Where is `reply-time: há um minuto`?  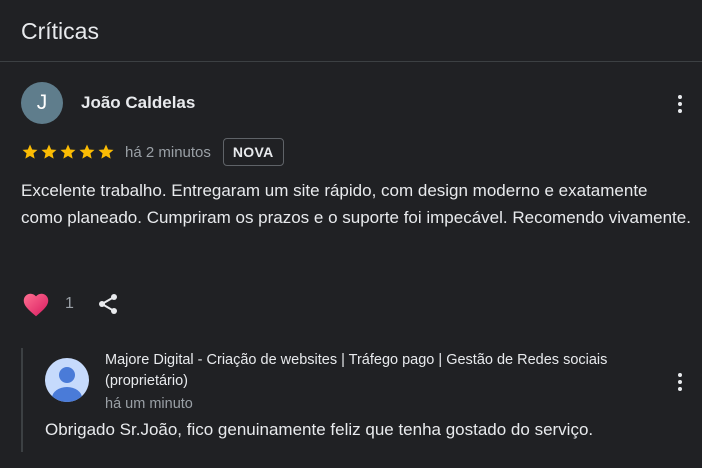 reply-time: há um minuto is located at coordinates (149, 404).